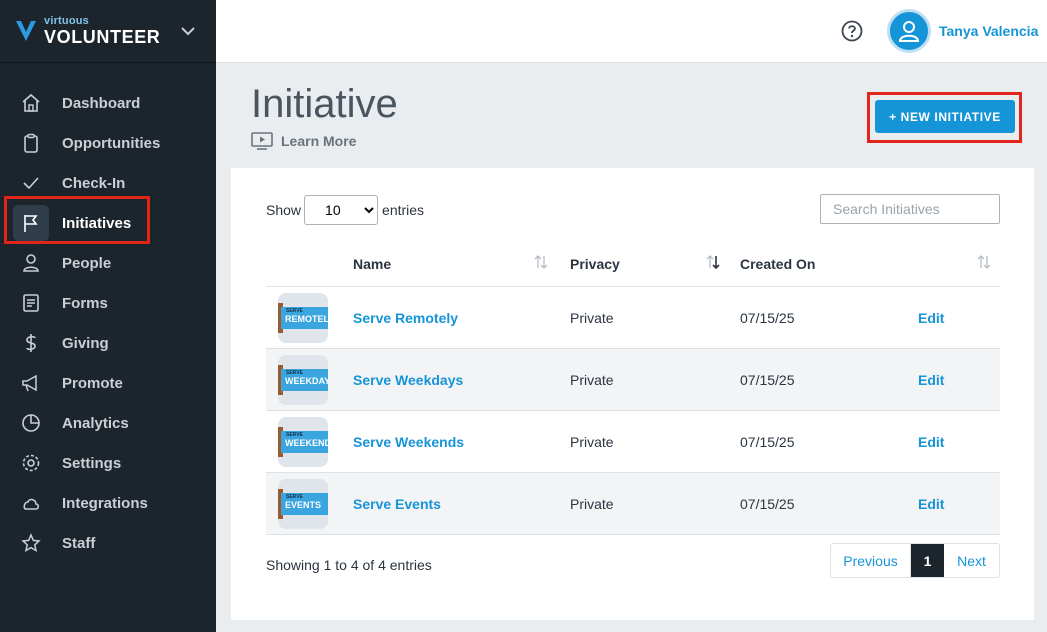 The width and height of the screenshot is (1047, 632). What do you see at coordinates (66, 21) in the screenshot?
I see `brand-small: virtuous` at bounding box center [66, 21].